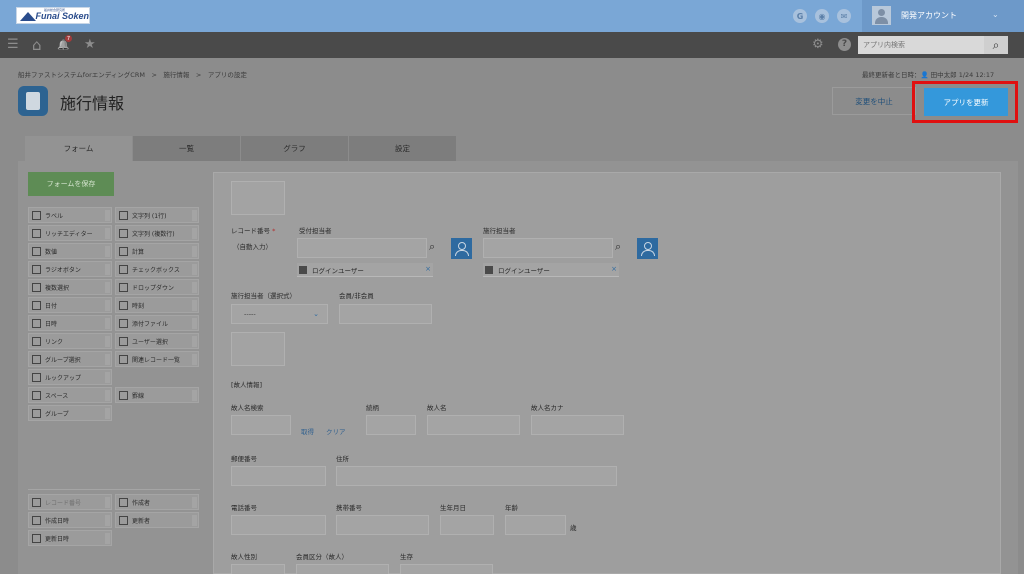 This screenshot has height=574, width=1024. What do you see at coordinates (577, 425) in the screenshot?
I see `deceased-kana-input` at bounding box center [577, 425].